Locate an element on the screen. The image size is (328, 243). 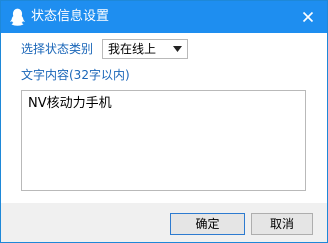
close-icon is located at coordinates (308, 17).